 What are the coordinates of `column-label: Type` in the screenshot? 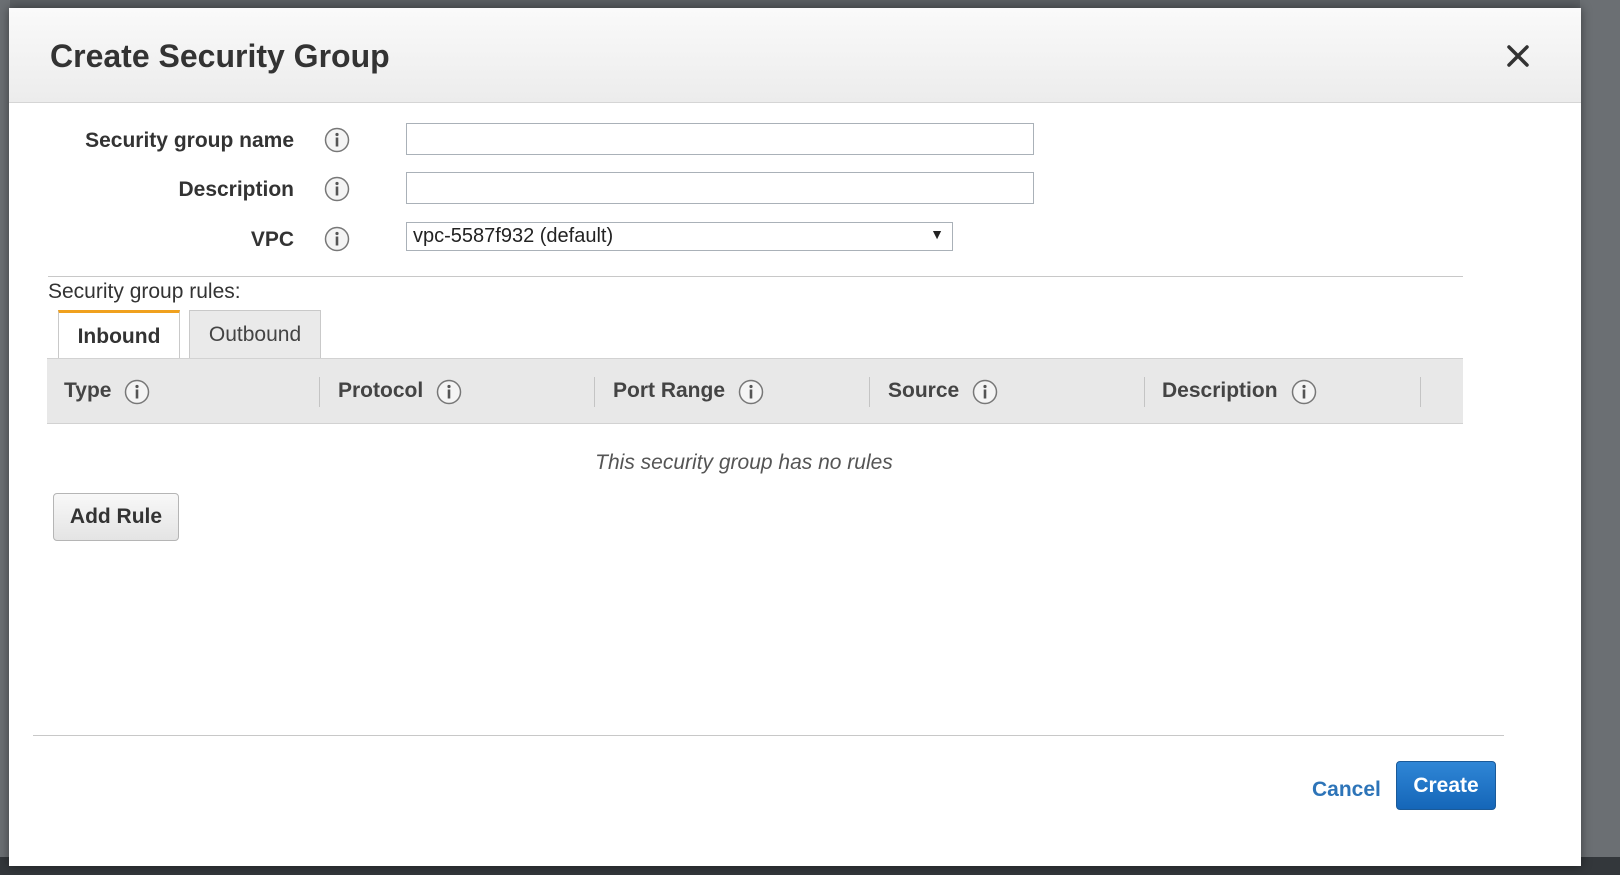 It's located at (88, 390).